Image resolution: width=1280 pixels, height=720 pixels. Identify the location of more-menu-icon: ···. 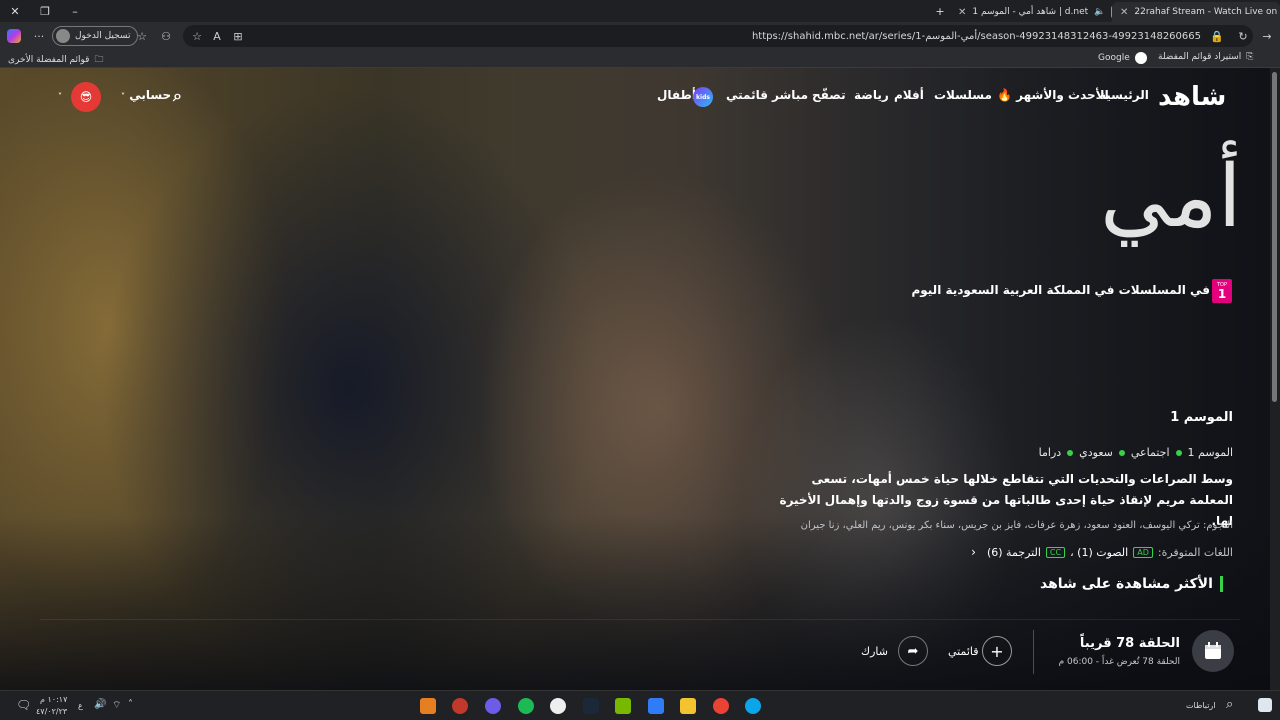
(39, 36).